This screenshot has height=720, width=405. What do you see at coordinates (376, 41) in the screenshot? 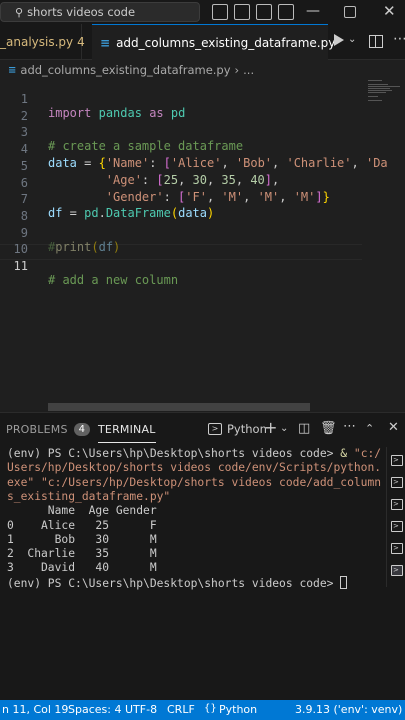
I see `split-editor-icon` at bounding box center [376, 41].